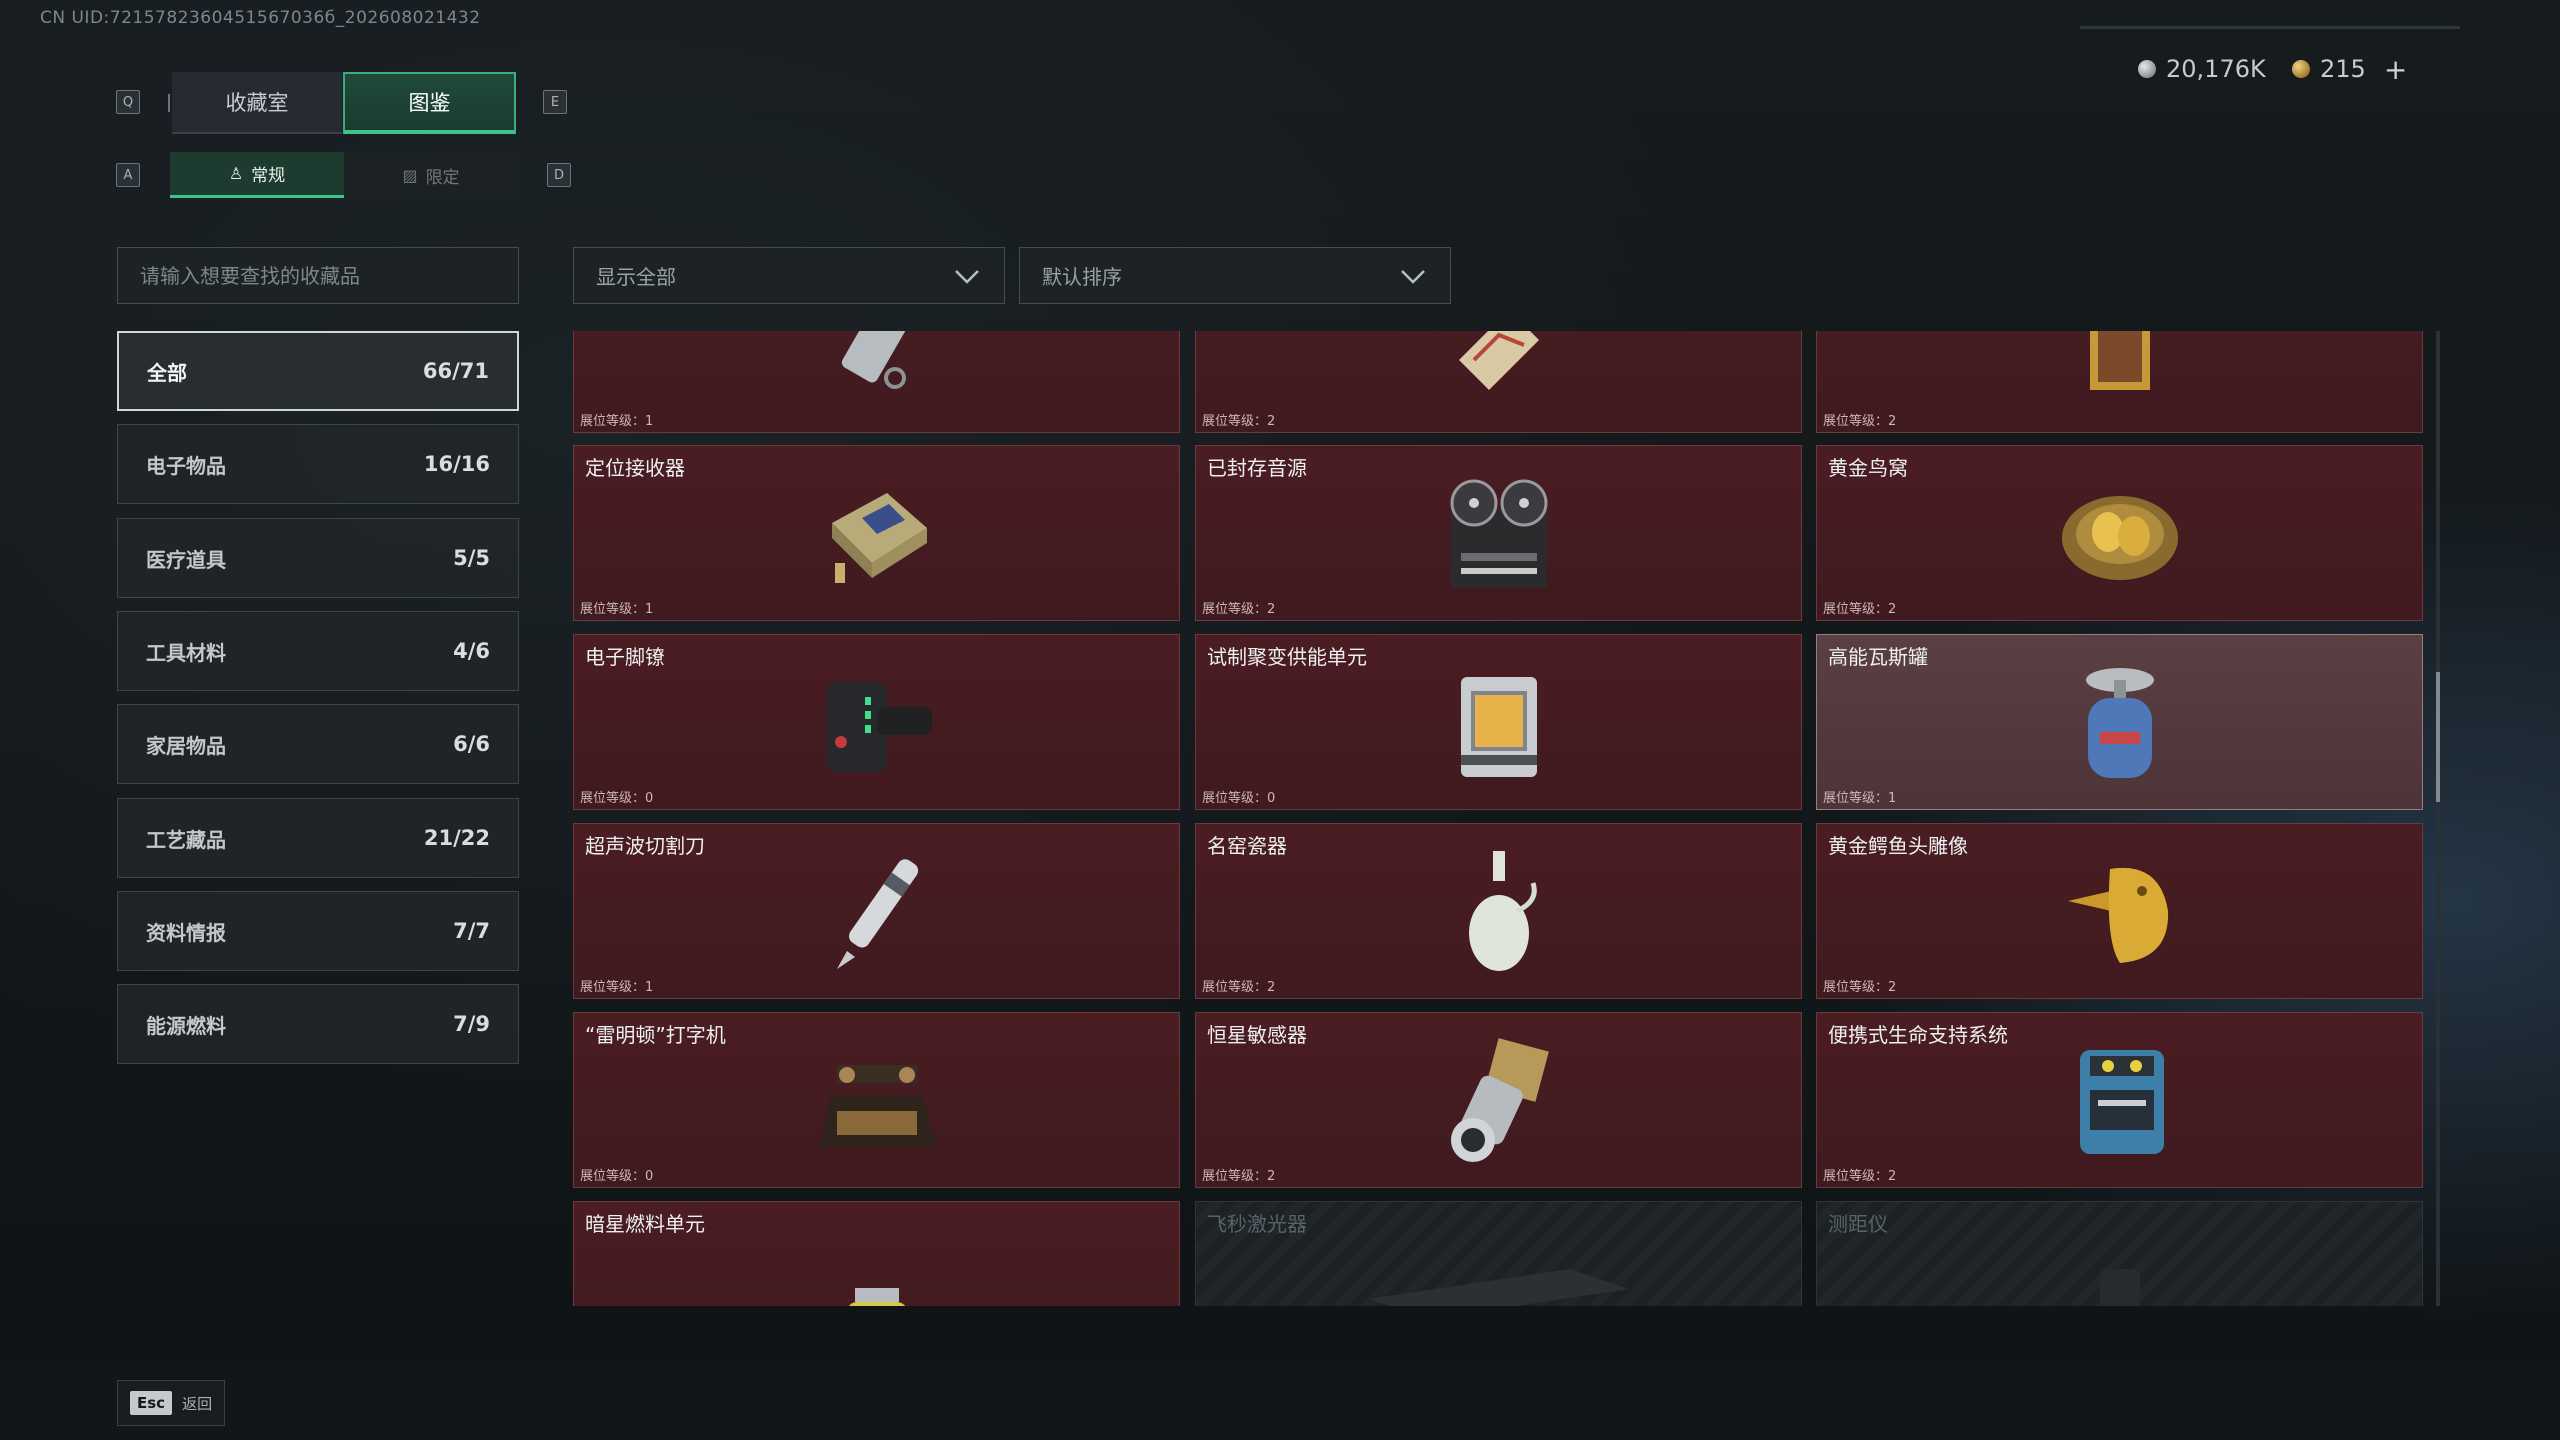 Image resolution: width=2560 pixels, height=1440 pixels. I want to click on category-all: 全部 66/71, so click(318, 371).